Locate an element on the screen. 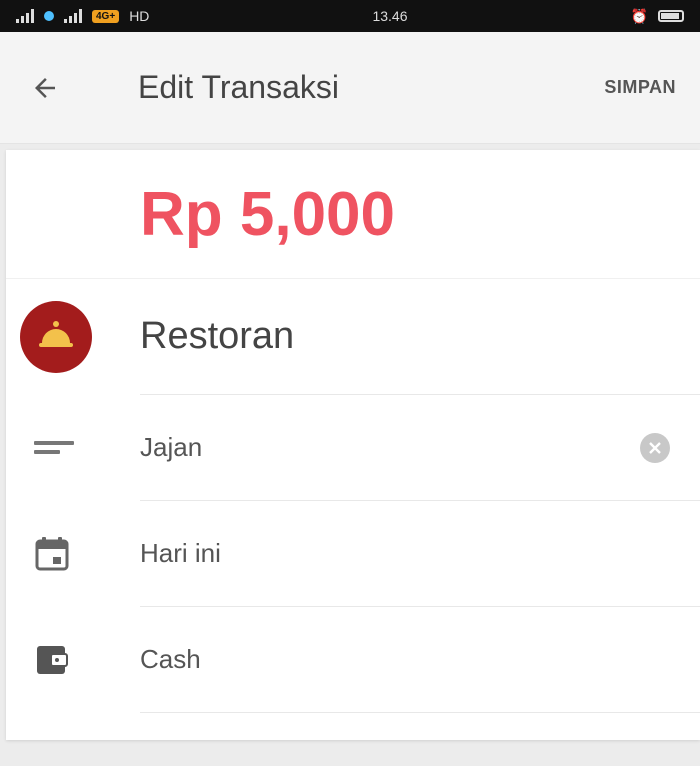  alarm-icon: ⏰ is located at coordinates (639, 15).